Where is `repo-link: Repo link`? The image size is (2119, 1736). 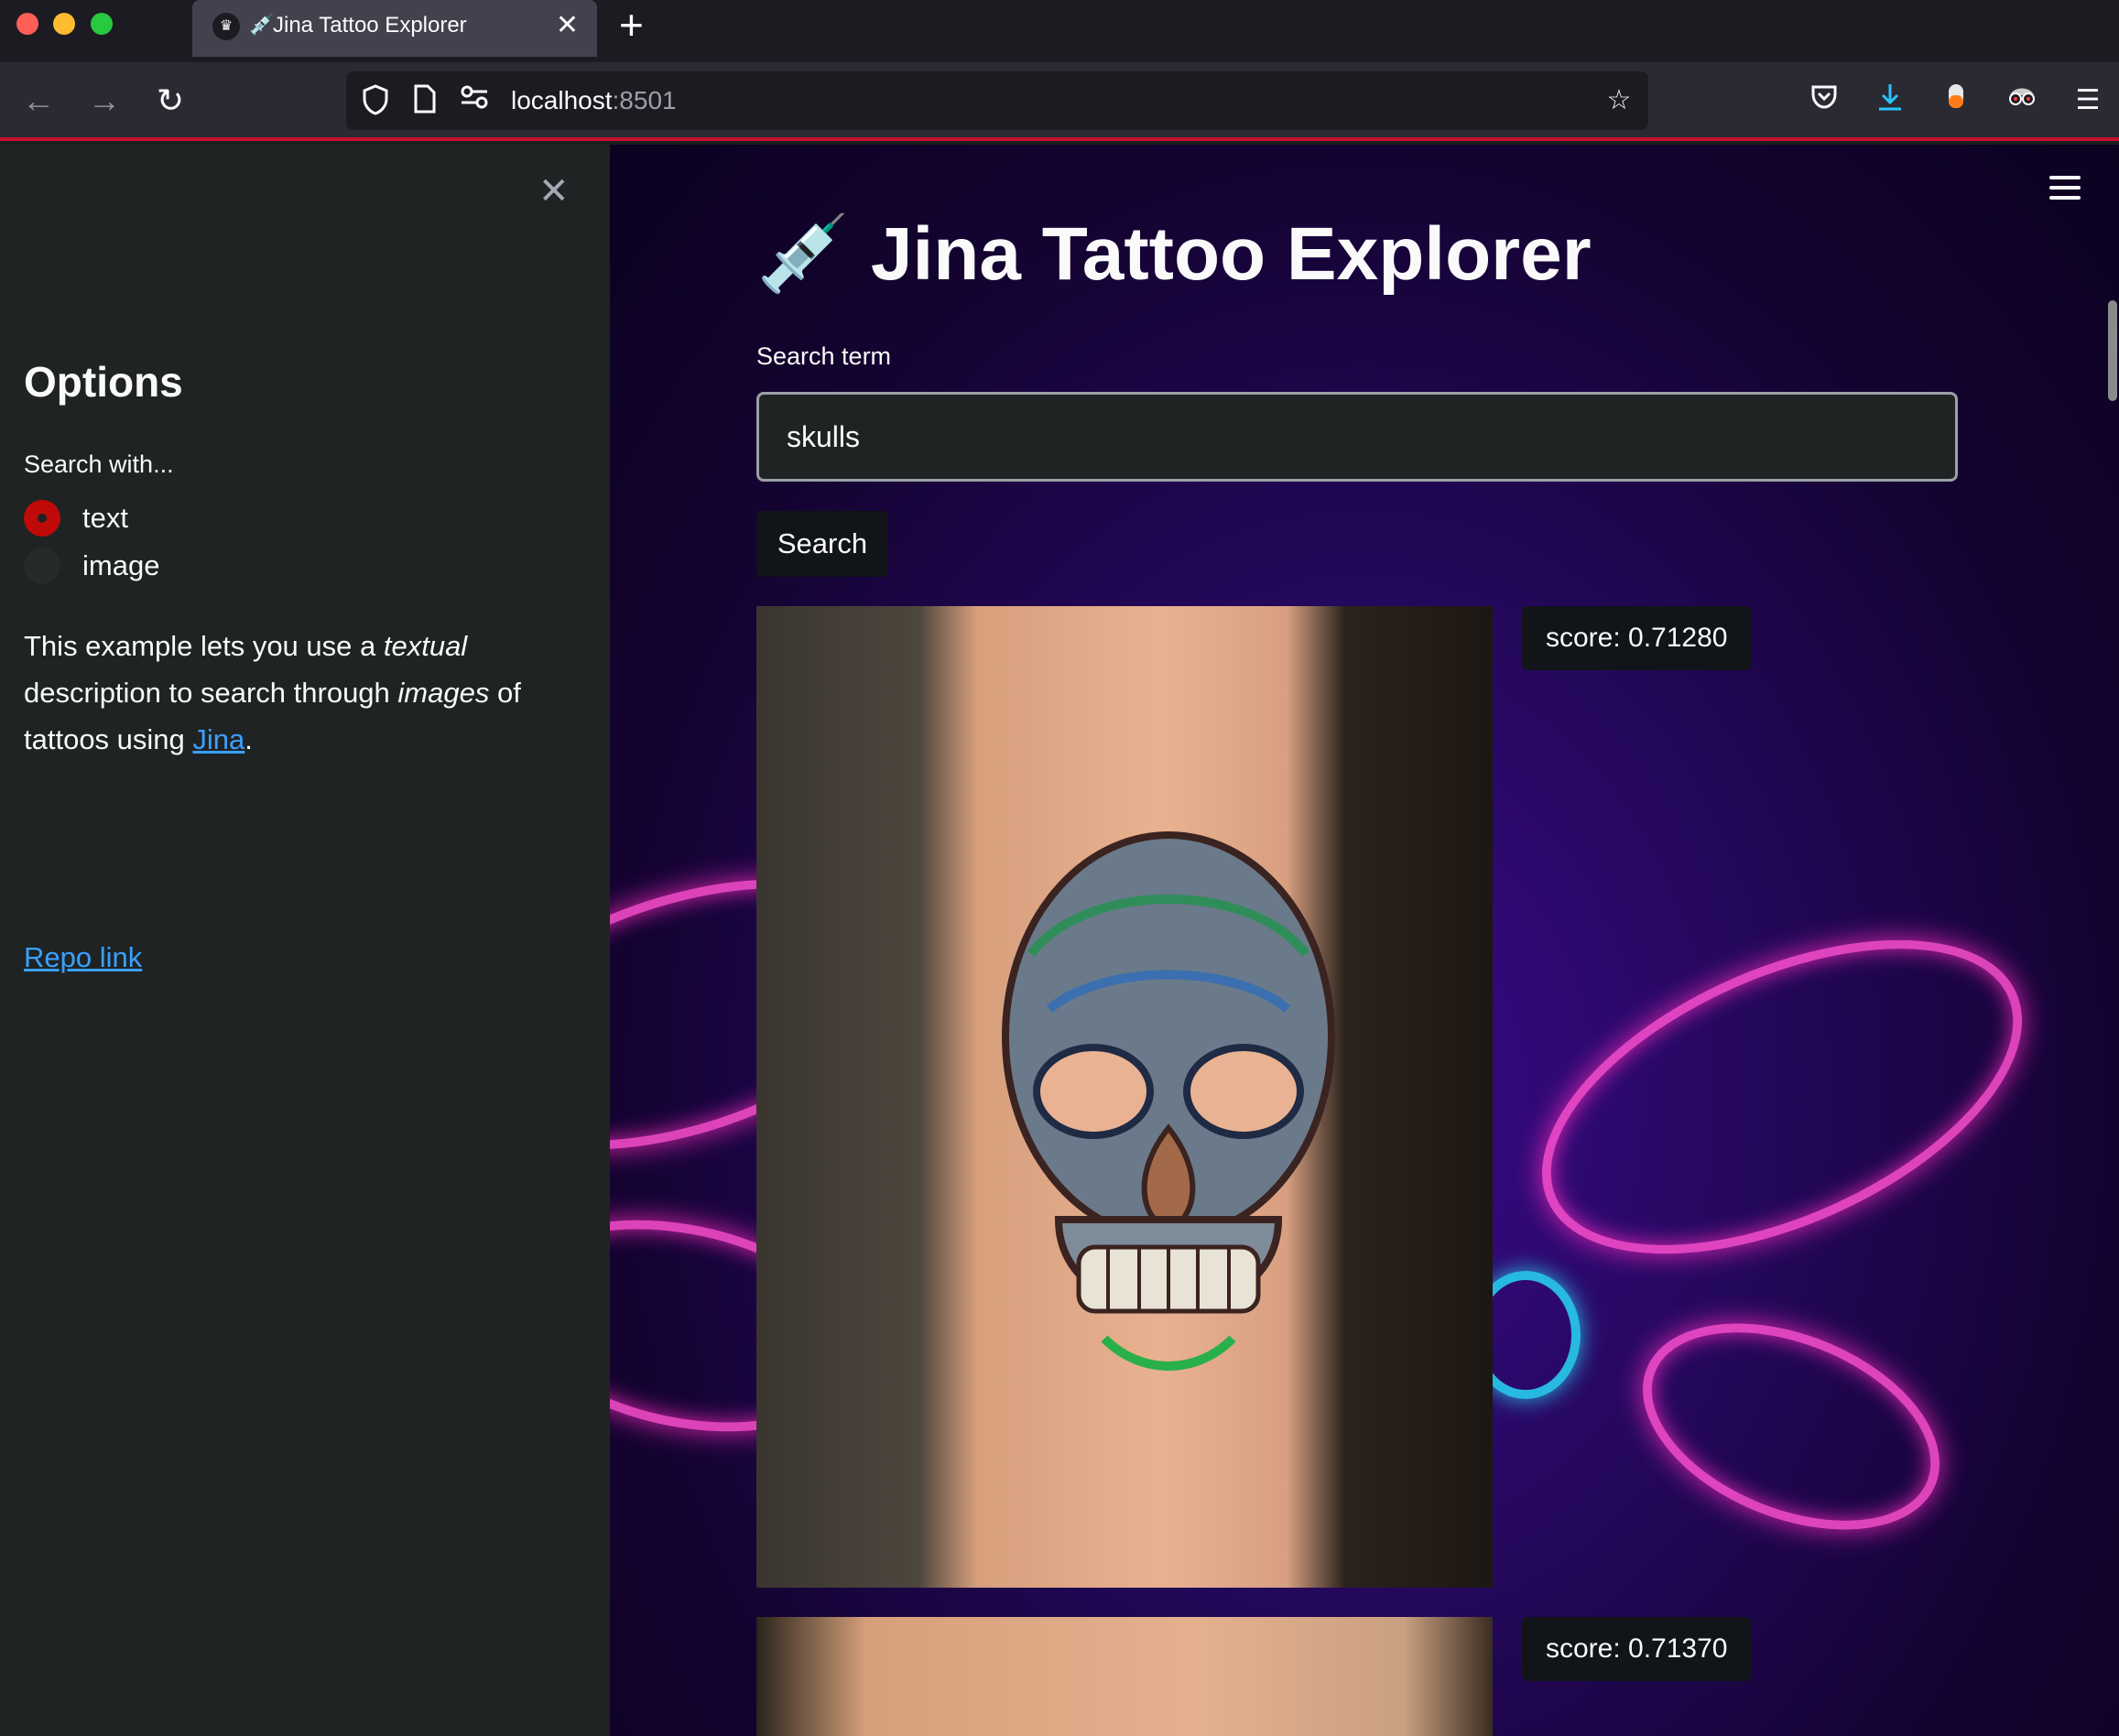 repo-link: Repo link is located at coordinates (83, 957).